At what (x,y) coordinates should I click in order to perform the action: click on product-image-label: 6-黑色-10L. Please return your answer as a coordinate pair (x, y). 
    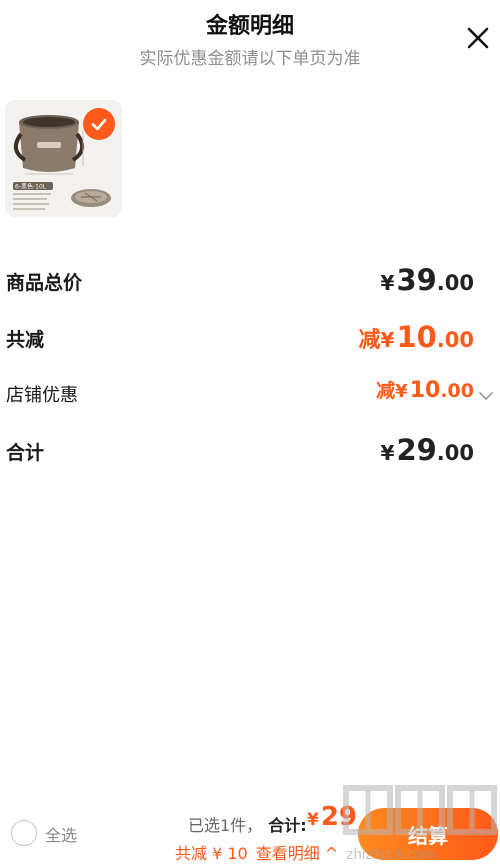
    Looking at the image, I should click on (31, 187).